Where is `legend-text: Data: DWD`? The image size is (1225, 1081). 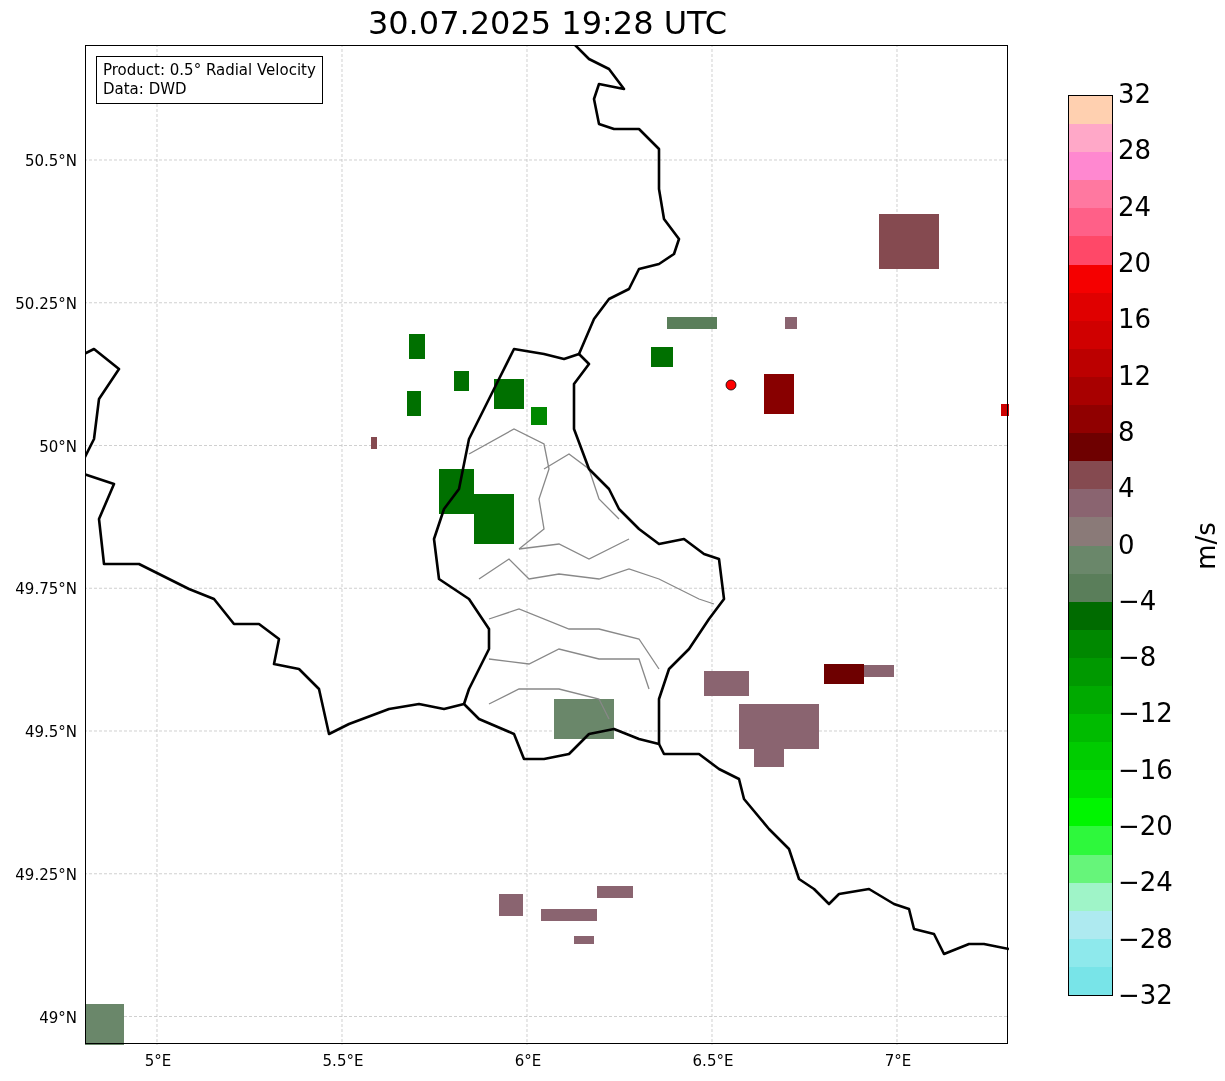 legend-text: Data: DWD is located at coordinates (145, 89).